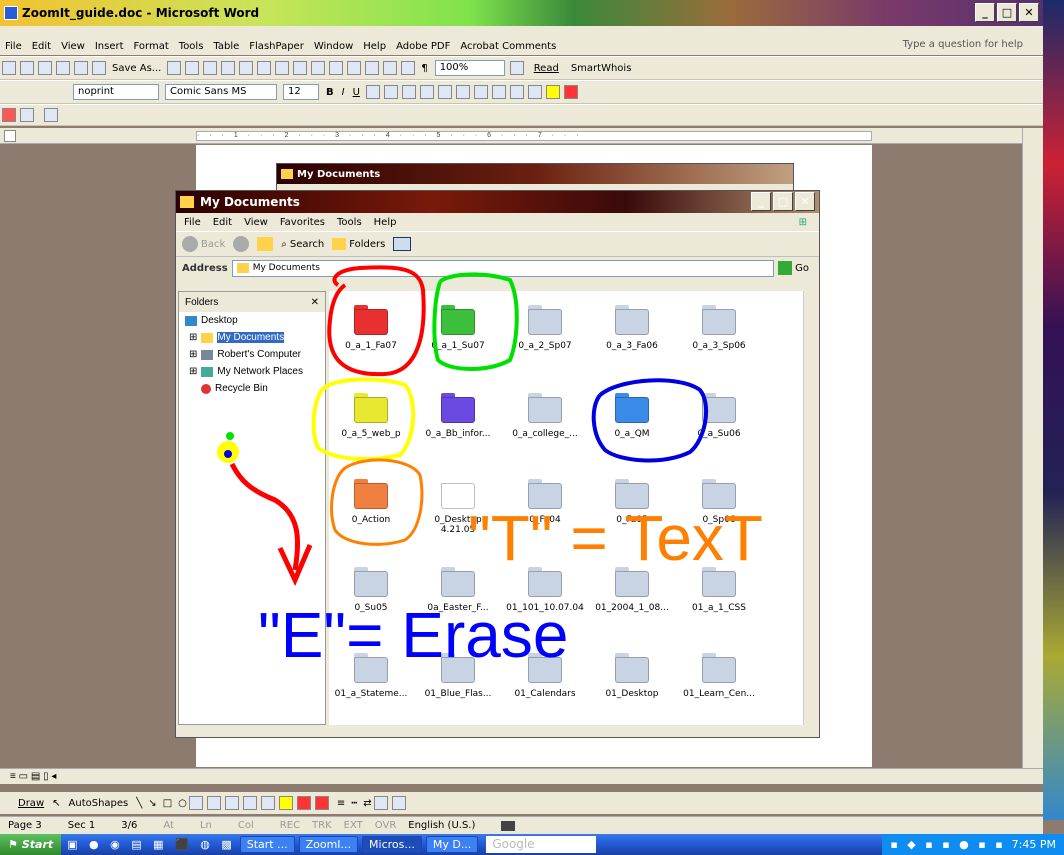  I want to click on arrow-style-icon: ⇄, so click(367, 803).